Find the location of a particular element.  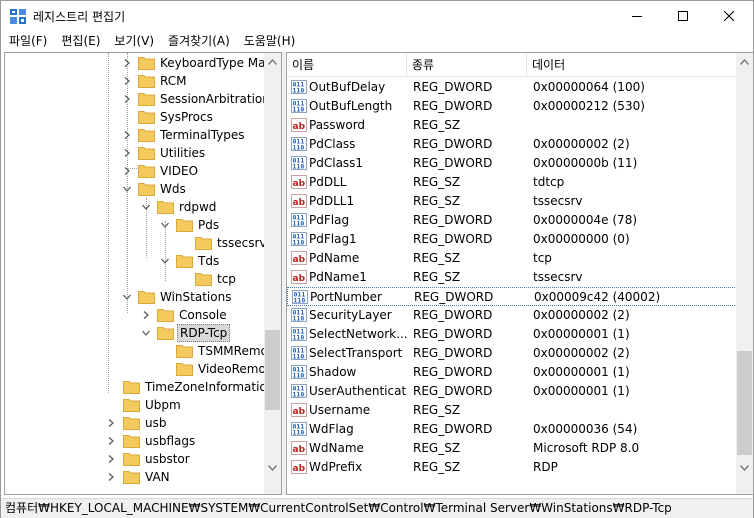

minimize-button is located at coordinates (637, 16).